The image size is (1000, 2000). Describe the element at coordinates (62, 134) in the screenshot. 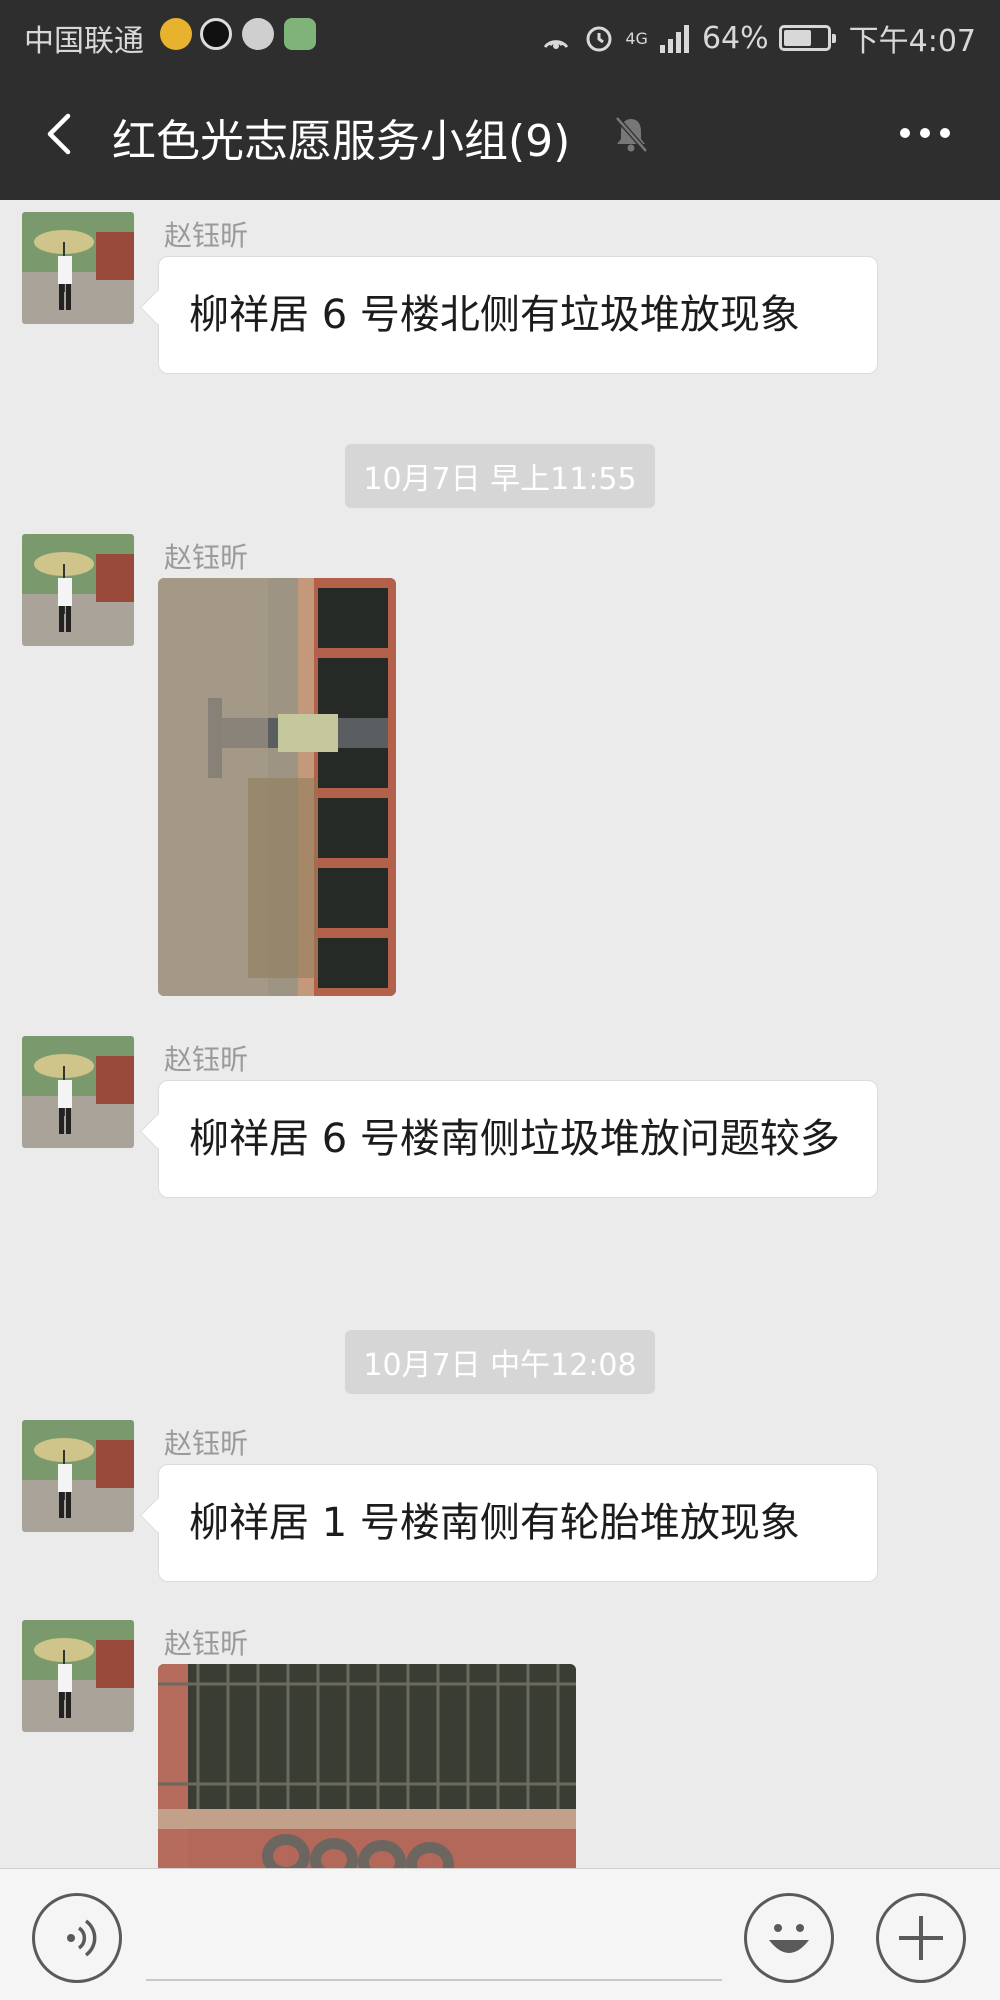

I see `chevron-left-icon` at that location.